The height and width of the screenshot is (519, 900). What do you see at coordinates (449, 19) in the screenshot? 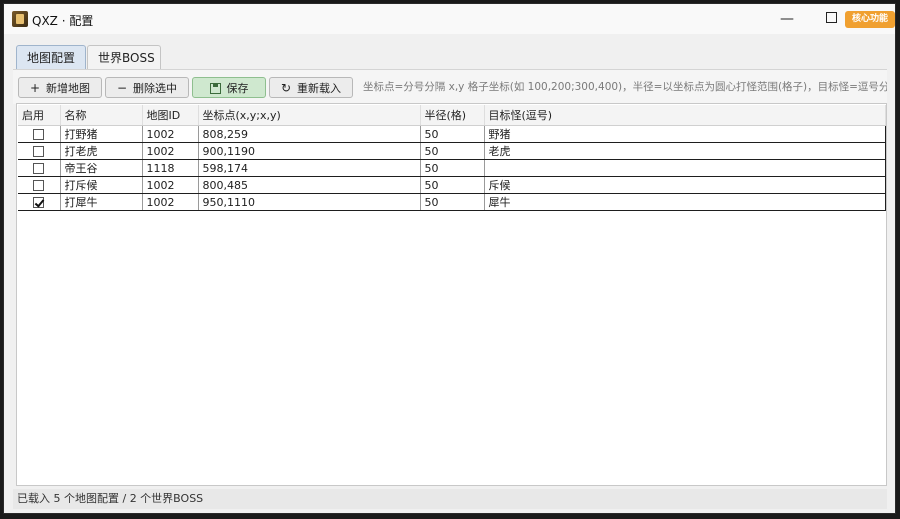
I see `title-bar: QXZ · 配置 — 核心功能` at bounding box center [449, 19].